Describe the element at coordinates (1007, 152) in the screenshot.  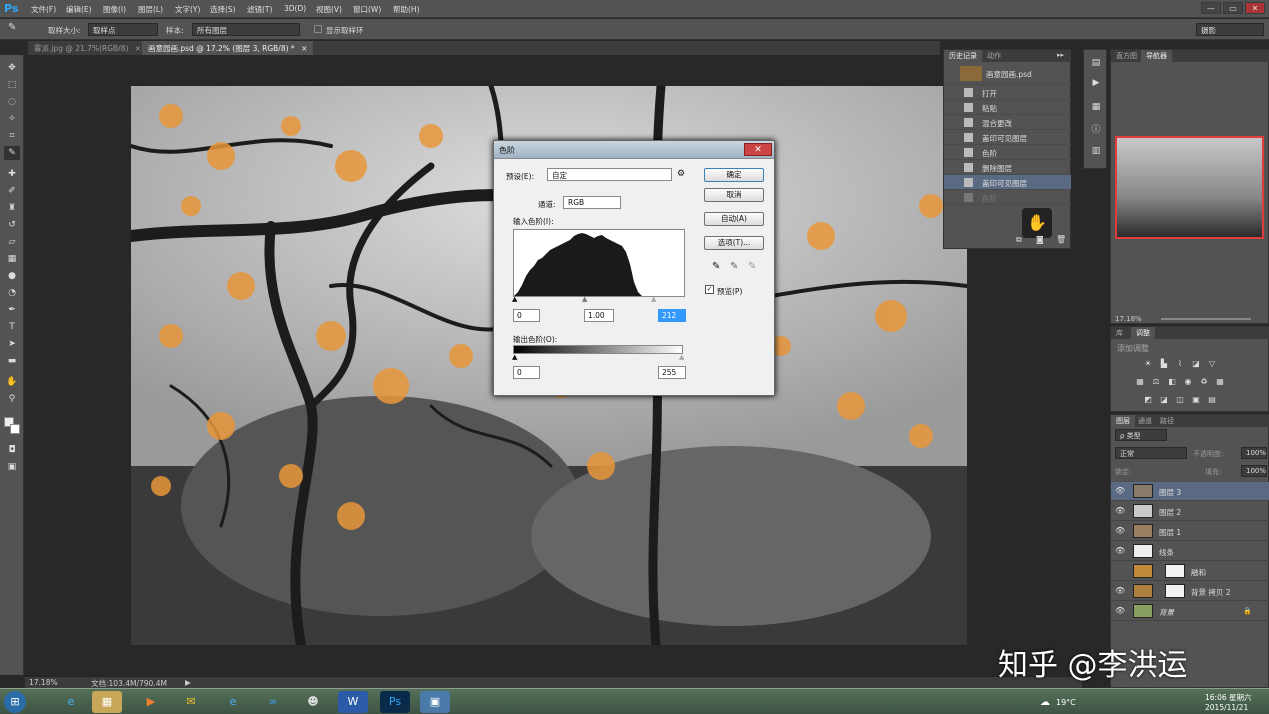
I see `history-item: 色阶` at that location.